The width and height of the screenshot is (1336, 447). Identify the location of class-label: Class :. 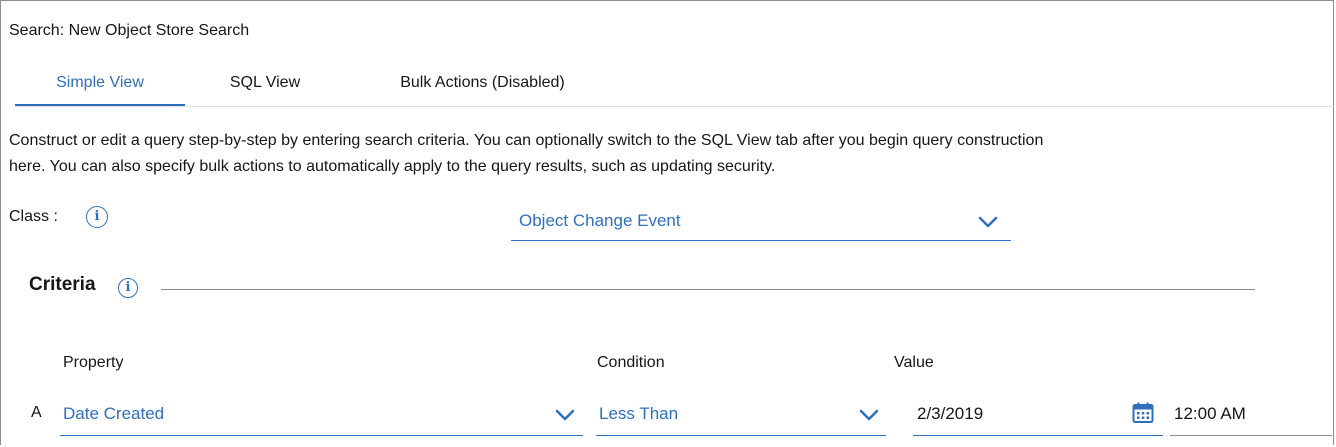
(33, 216).